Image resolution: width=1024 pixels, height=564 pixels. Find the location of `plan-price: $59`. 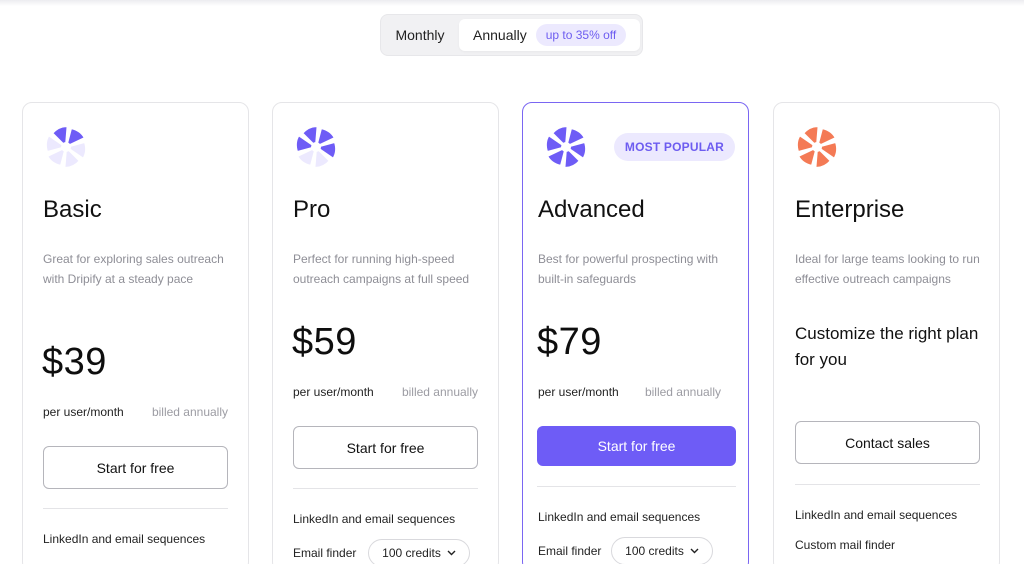

plan-price: $59 is located at coordinates (324, 342).